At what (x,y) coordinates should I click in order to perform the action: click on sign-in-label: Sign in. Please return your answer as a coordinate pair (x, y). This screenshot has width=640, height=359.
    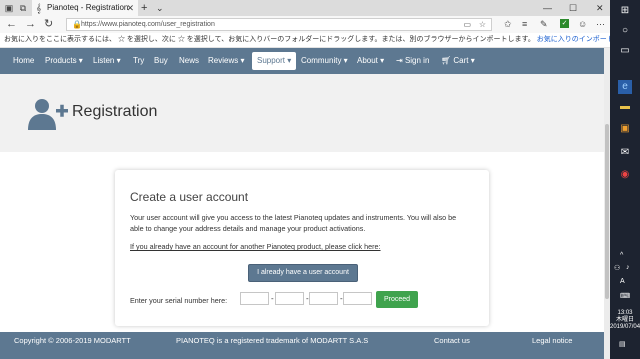
    Looking at the image, I should click on (417, 60).